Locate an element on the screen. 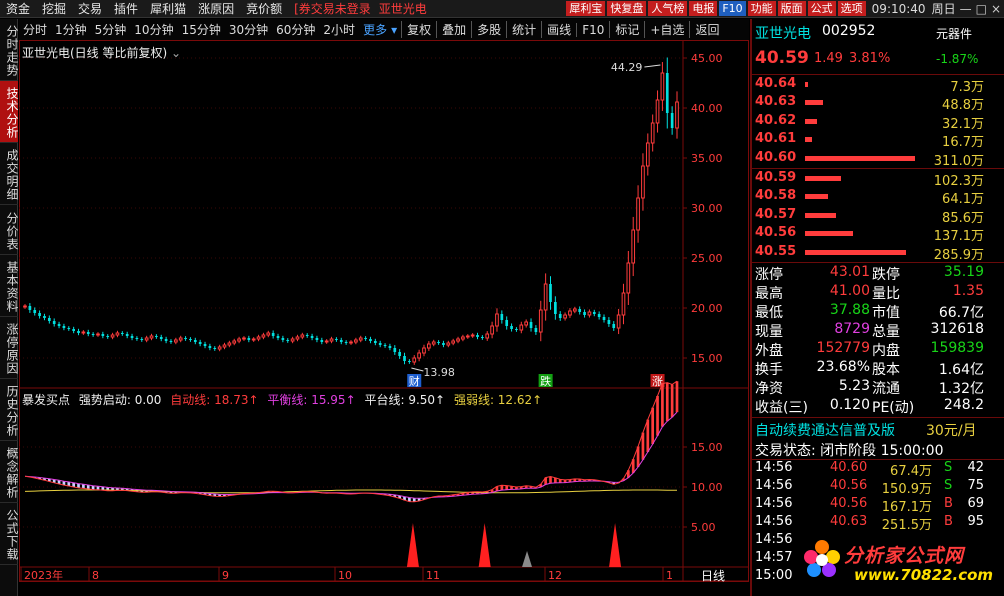 The image size is (1004, 596). promo-text: 自动续费通达信普及版 is located at coordinates (825, 430).